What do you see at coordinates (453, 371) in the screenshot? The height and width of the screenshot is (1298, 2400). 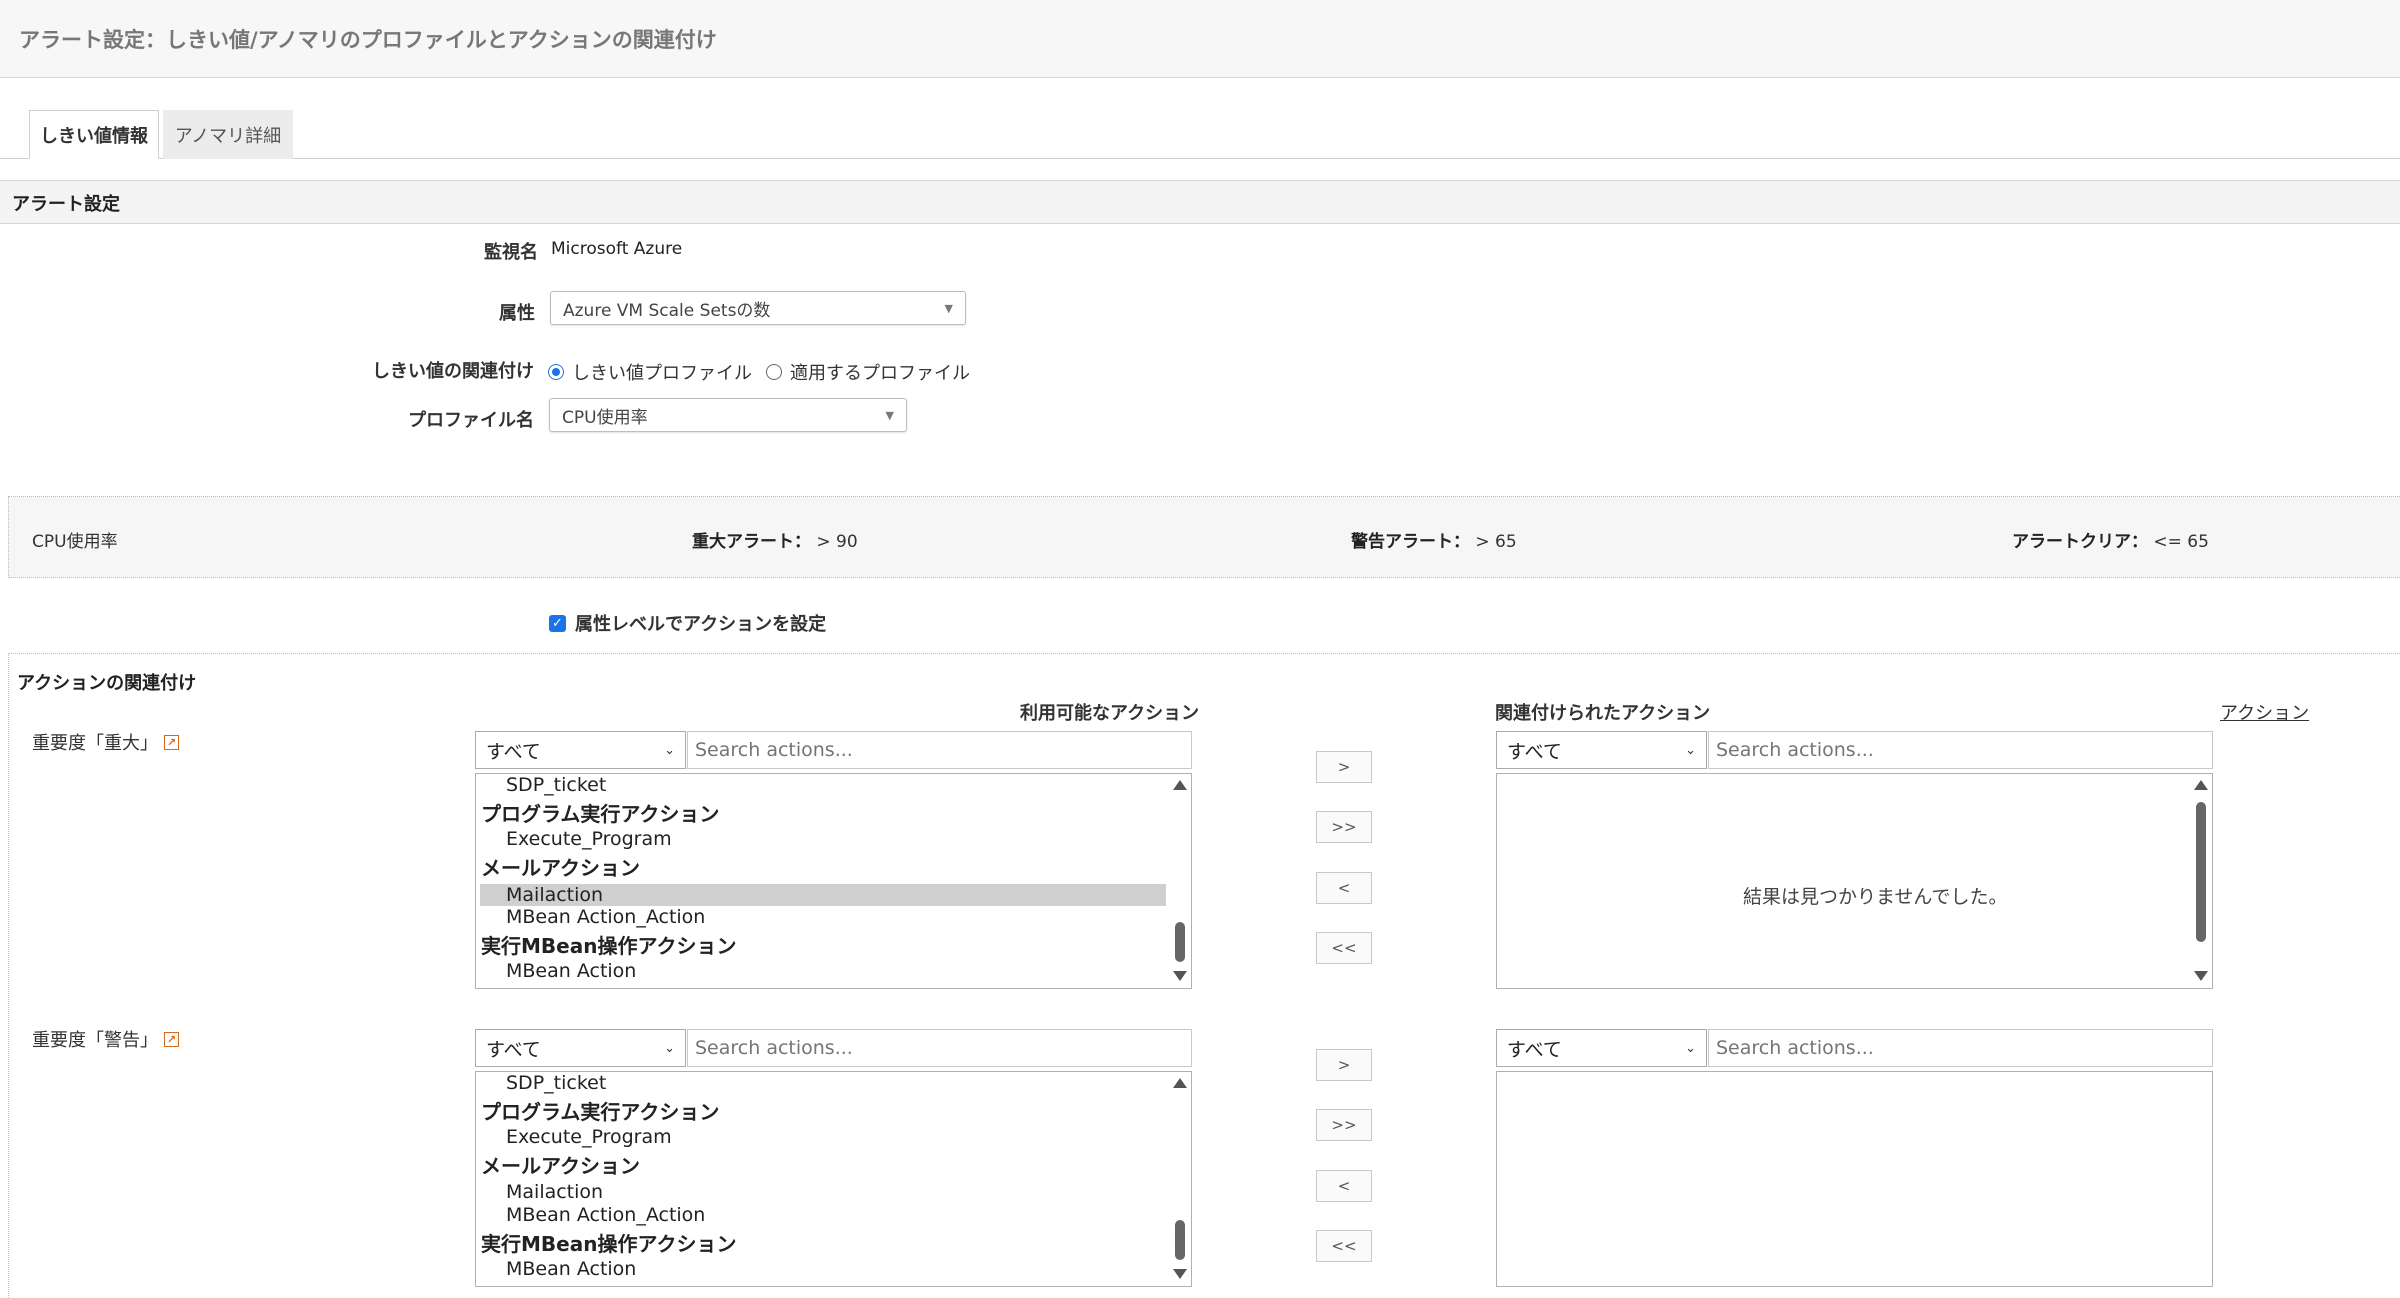 I see `threshold-association-label: しきい値の関連付け` at bounding box center [453, 371].